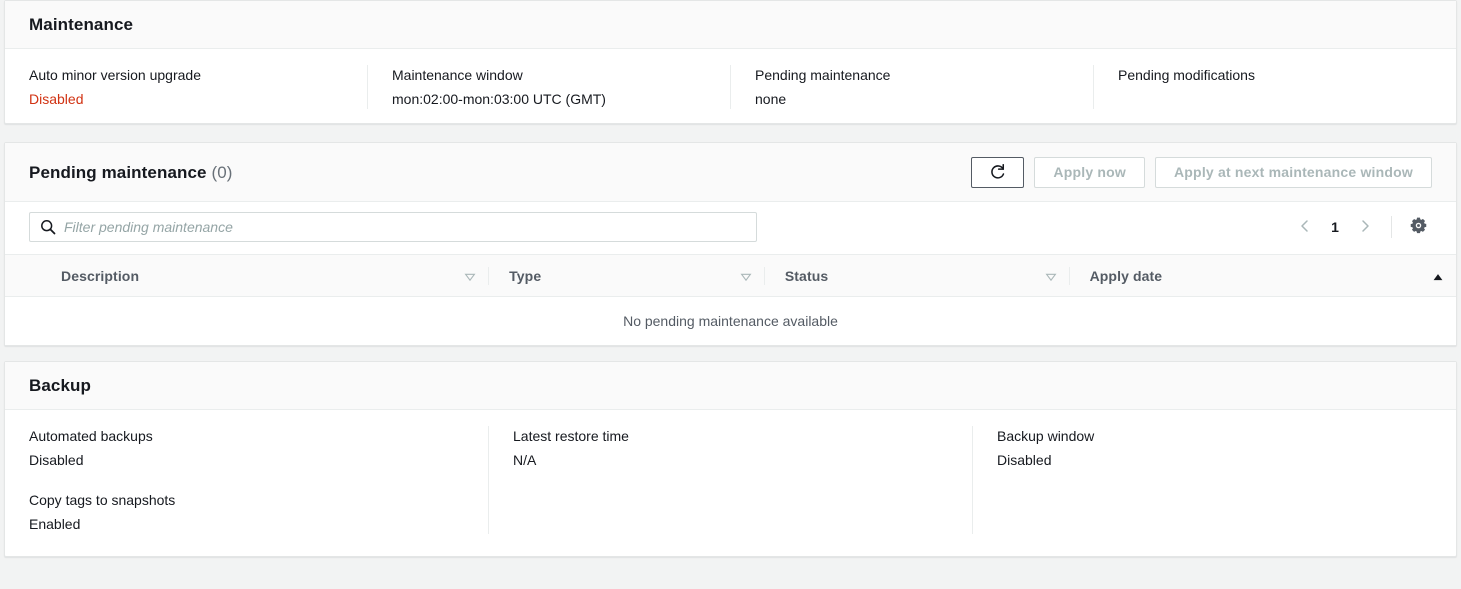 The image size is (1461, 589). I want to click on attribute-label: Auto minor version upgrade, so click(115, 75).